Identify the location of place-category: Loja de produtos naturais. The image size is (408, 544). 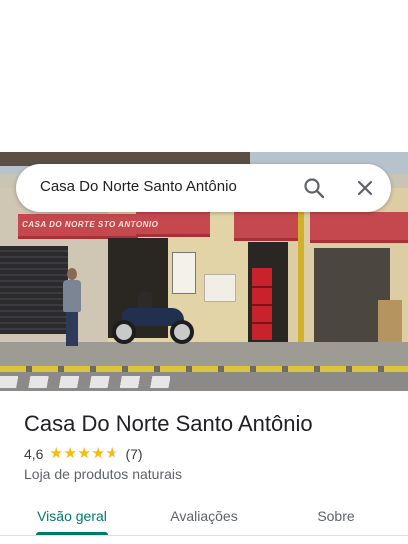
(103, 474).